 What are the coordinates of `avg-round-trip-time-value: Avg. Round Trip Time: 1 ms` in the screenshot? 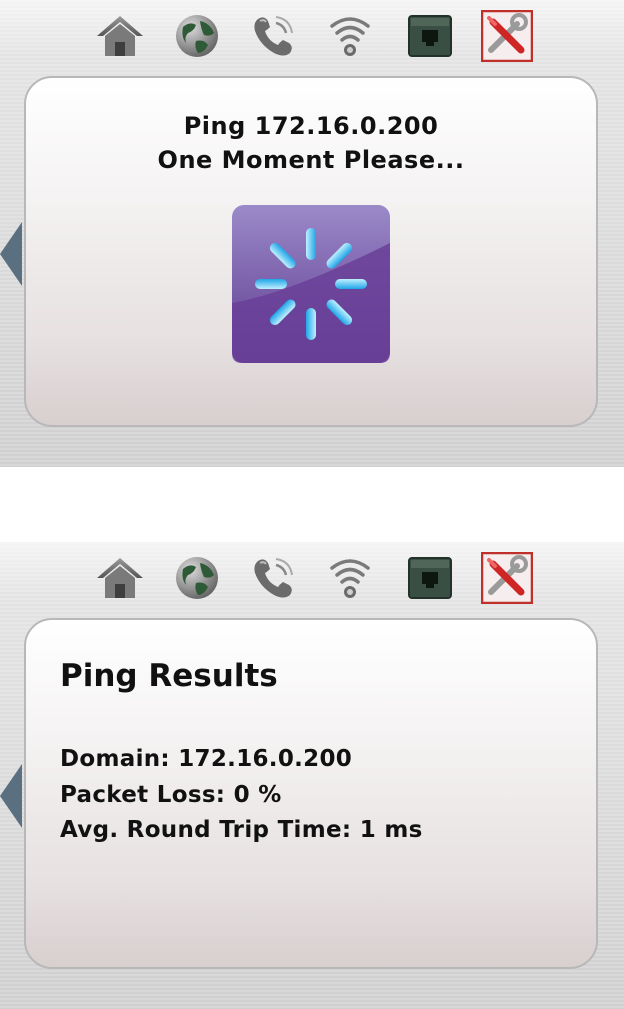 It's located at (241, 830).